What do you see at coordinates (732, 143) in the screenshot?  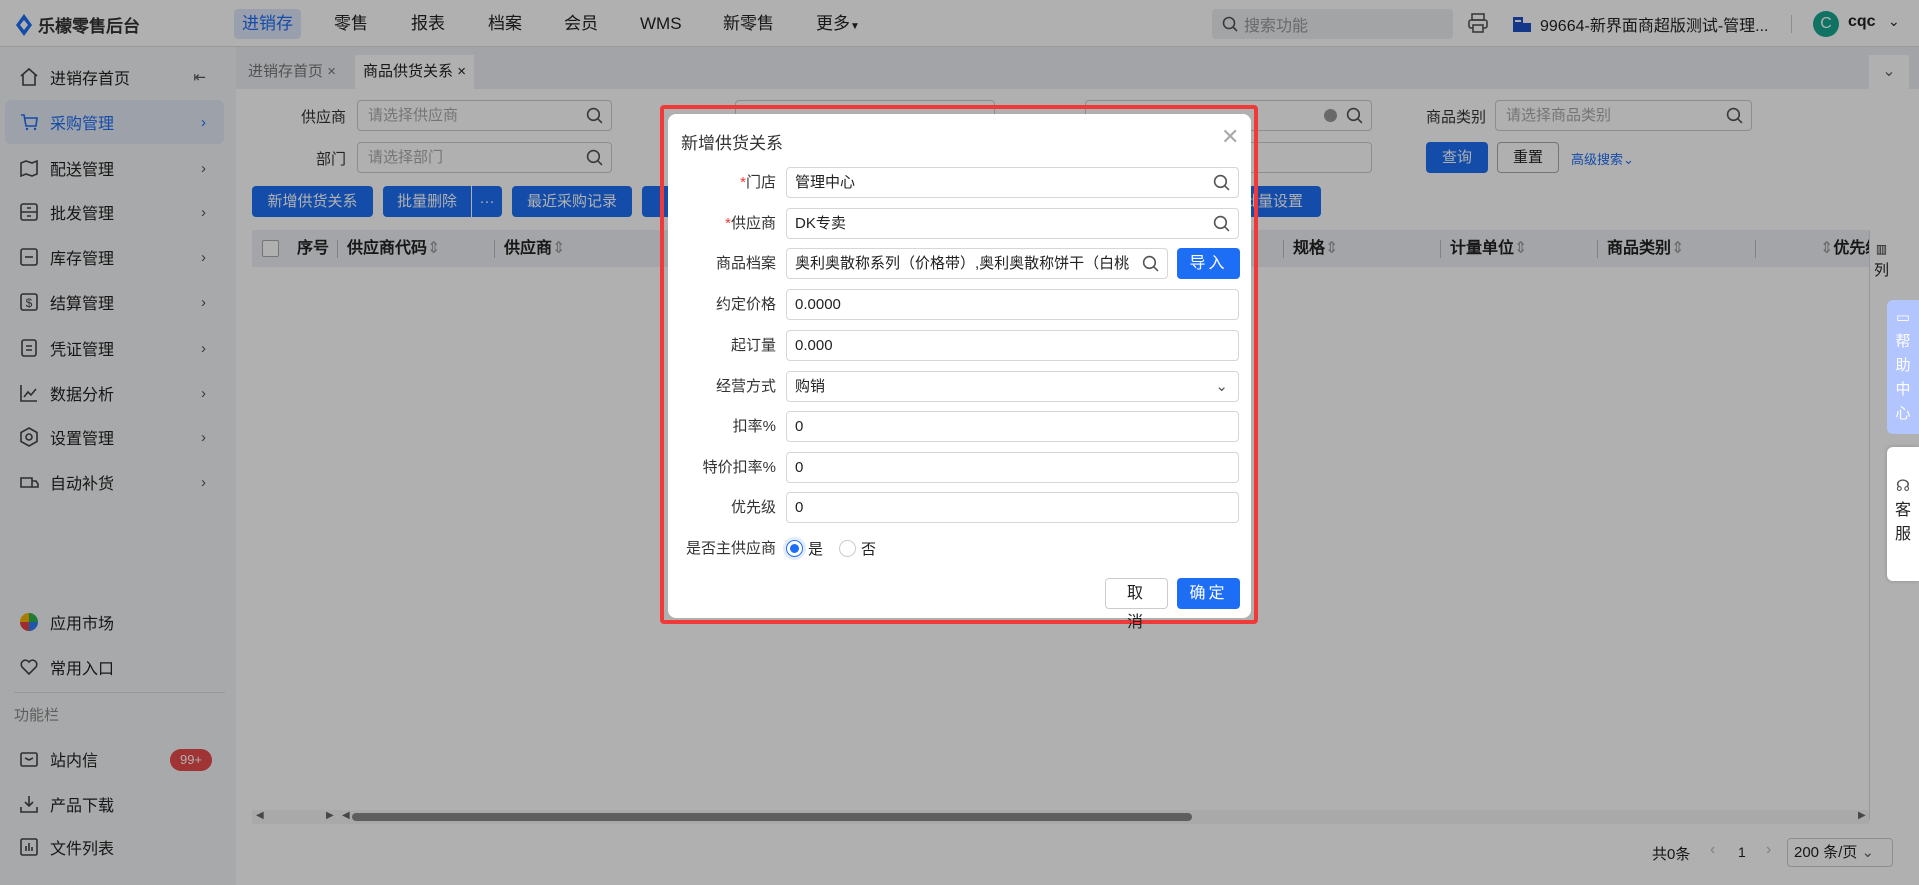 I see `dialog-title: 新增供货关系` at bounding box center [732, 143].